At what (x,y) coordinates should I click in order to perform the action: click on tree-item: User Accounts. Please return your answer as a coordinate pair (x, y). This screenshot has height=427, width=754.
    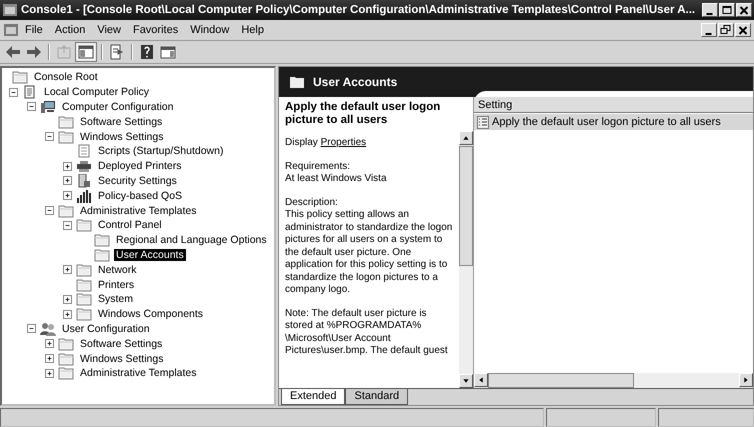
    Looking at the image, I should click on (150, 254).